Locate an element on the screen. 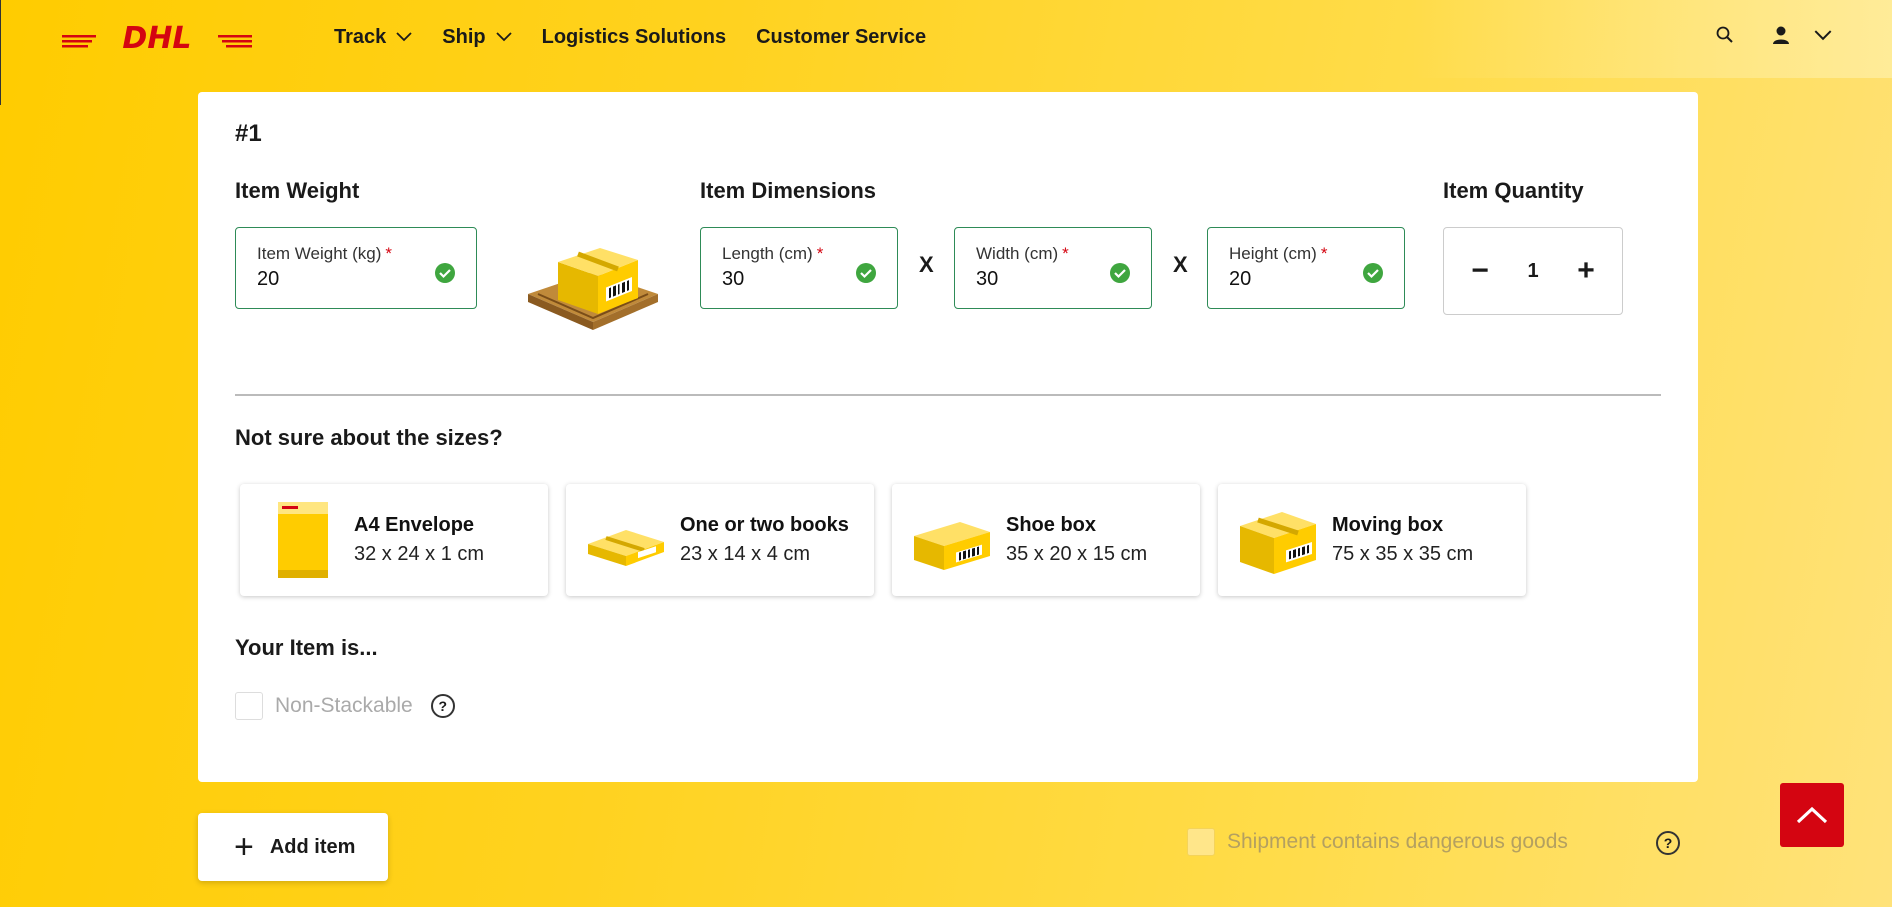 The width and height of the screenshot is (1892, 907). width-field: Width (cm) * 30 is located at coordinates (1053, 268).